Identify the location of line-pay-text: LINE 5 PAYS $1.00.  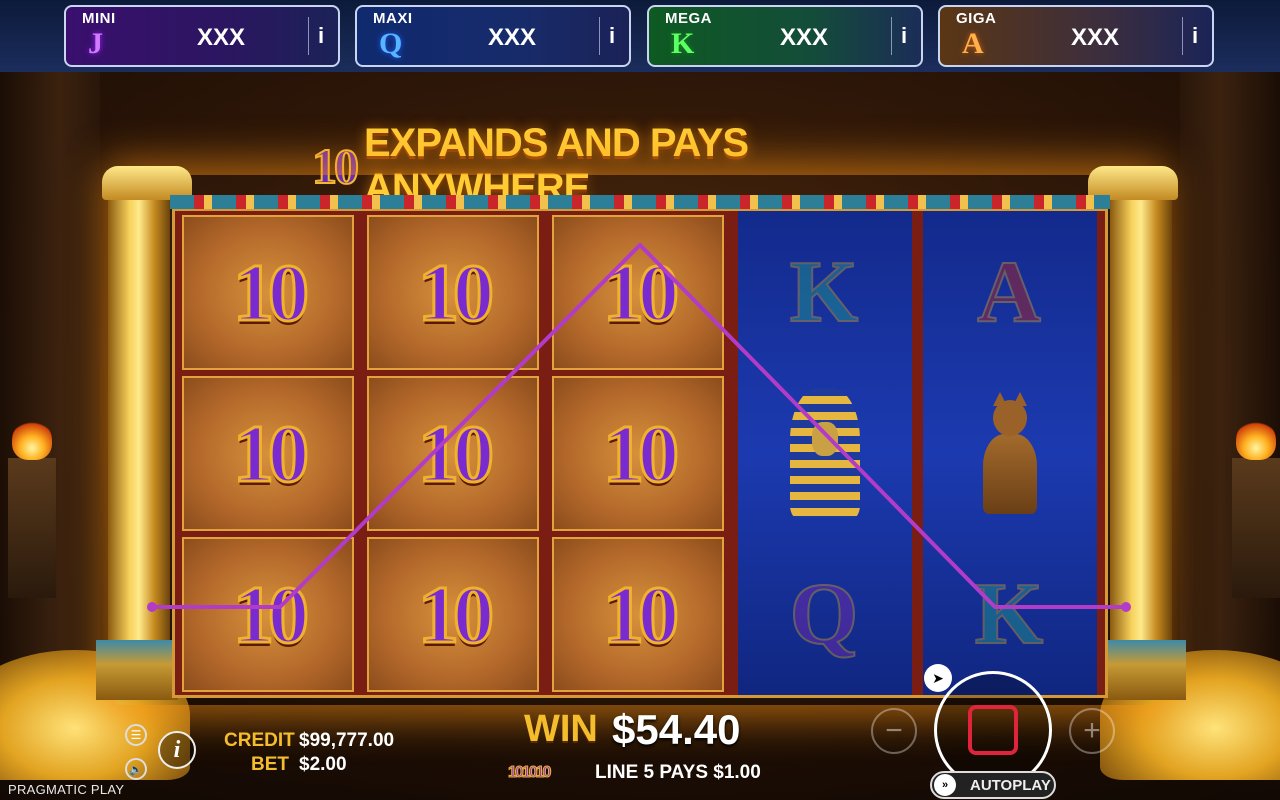
(678, 772).